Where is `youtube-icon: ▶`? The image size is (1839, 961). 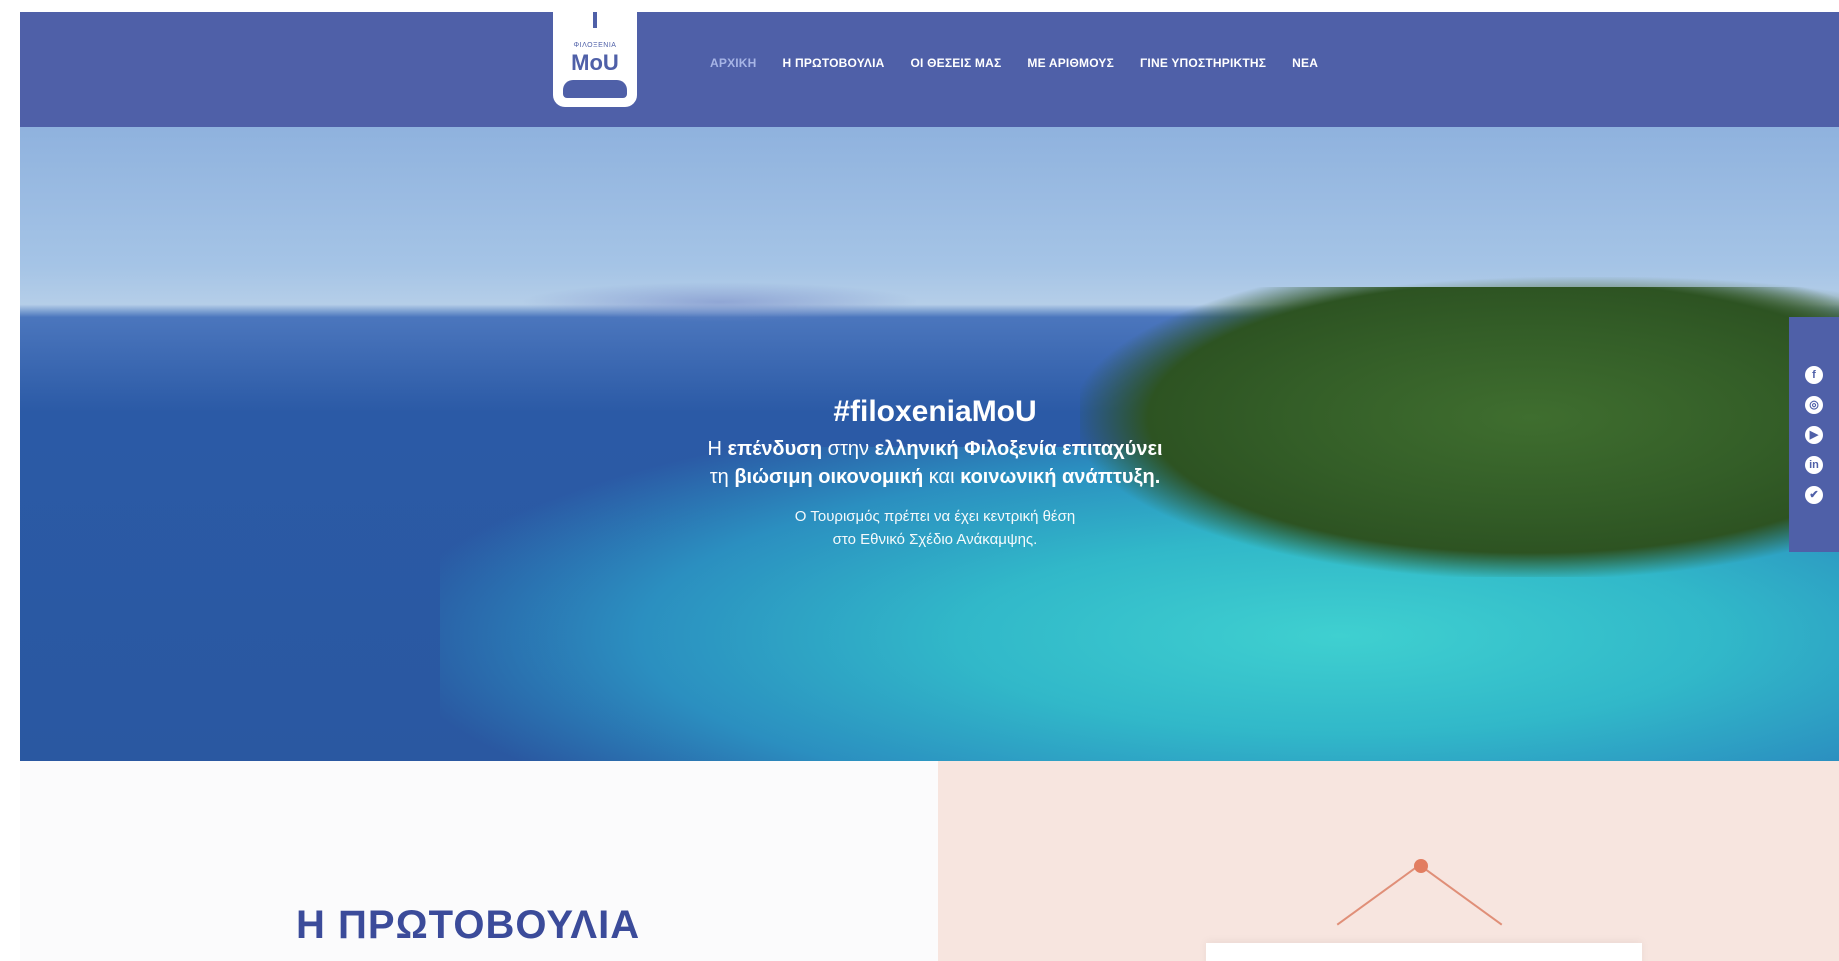 youtube-icon: ▶ is located at coordinates (1814, 434).